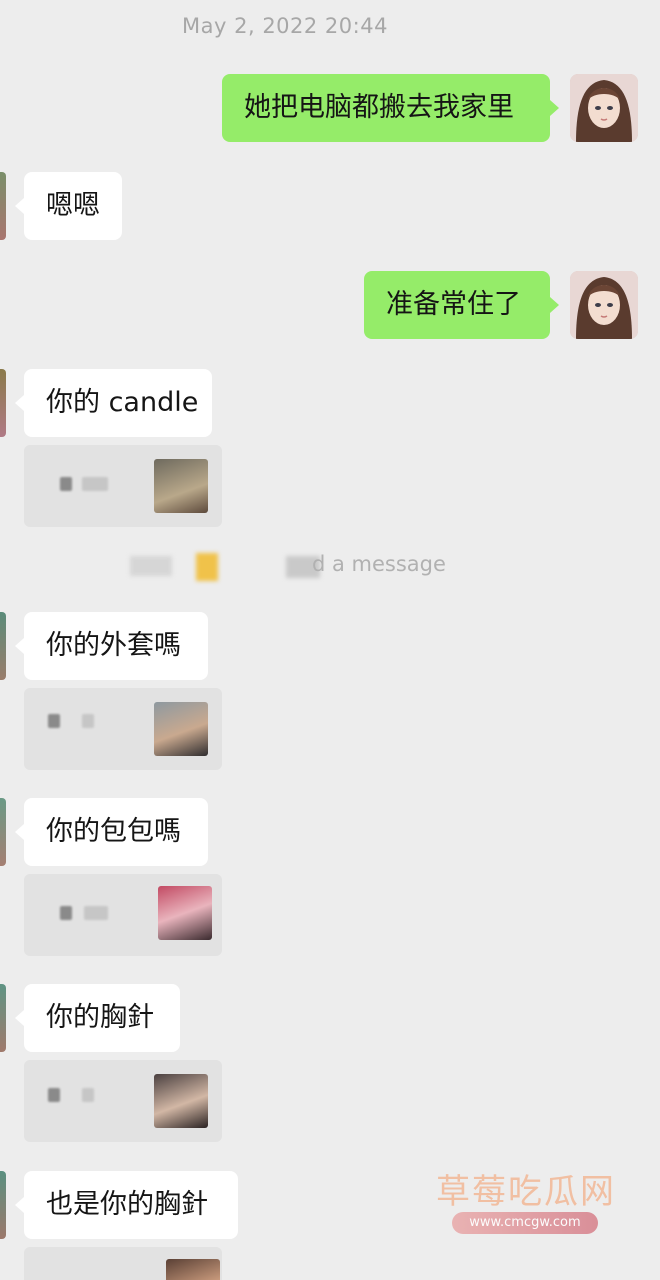 Image resolution: width=660 pixels, height=1280 pixels. Describe the element at coordinates (207, 567) in the screenshot. I see `redacted-emoji` at that location.